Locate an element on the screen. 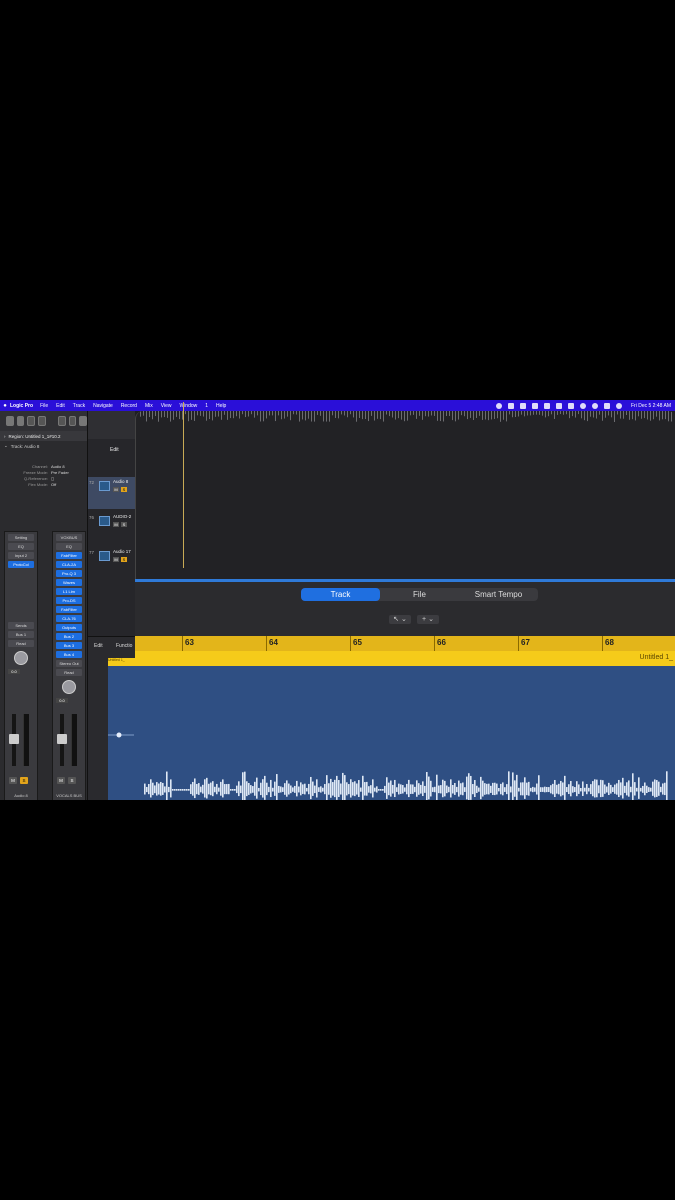  menubar-clock: Fri Dec 5 2:48 AM is located at coordinates (651, 406).